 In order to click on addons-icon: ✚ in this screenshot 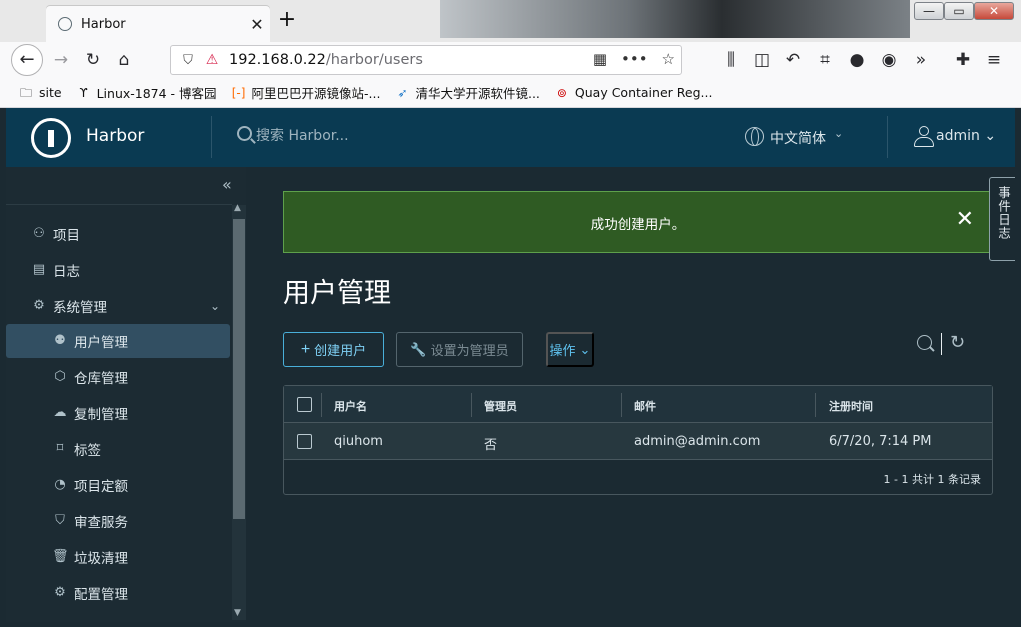, I will do `click(963, 60)`.